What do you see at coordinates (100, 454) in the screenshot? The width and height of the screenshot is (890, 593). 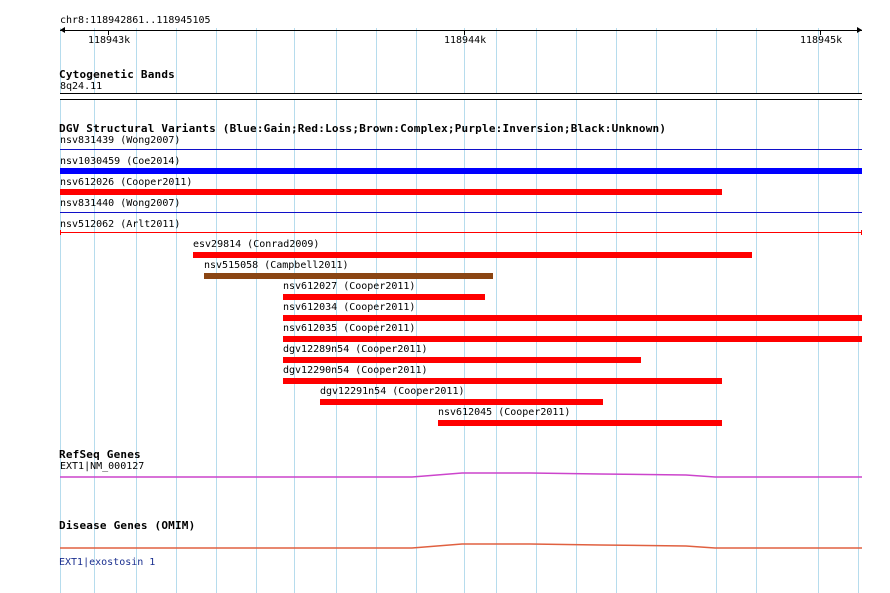 I see `track-title-refseq: RefSeq Genes` at bounding box center [100, 454].